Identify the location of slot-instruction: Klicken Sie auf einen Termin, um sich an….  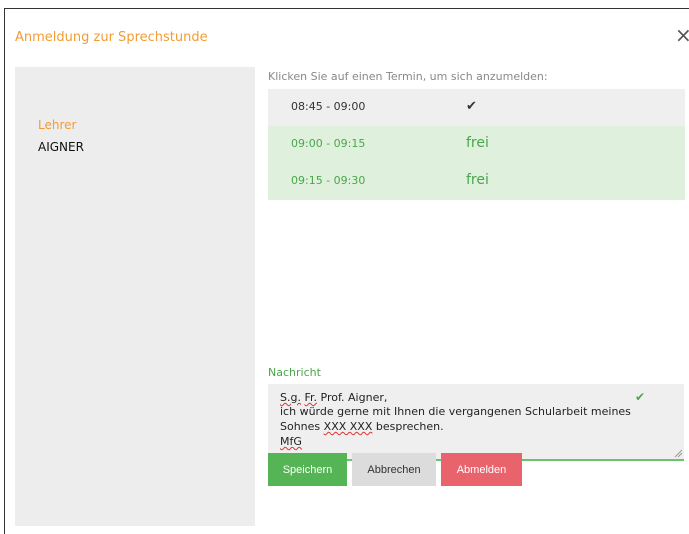
(408, 76).